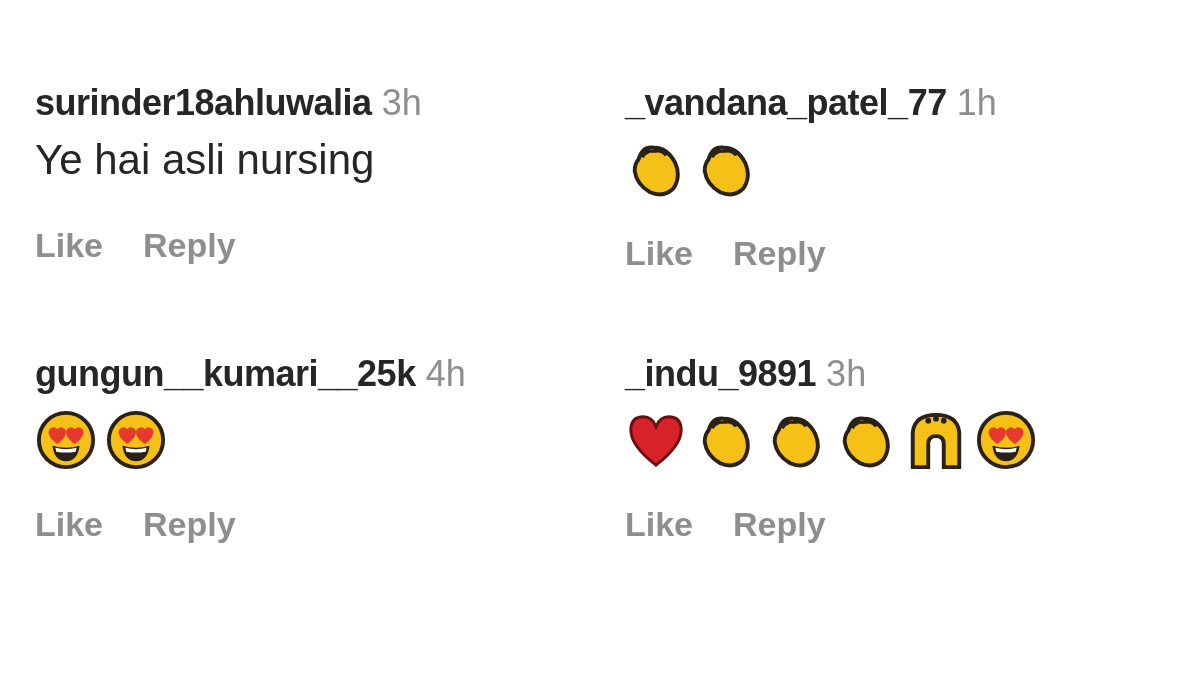 The width and height of the screenshot is (1200, 700). What do you see at coordinates (203, 103) in the screenshot?
I see `username: surinder18ahluwalia` at bounding box center [203, 103].